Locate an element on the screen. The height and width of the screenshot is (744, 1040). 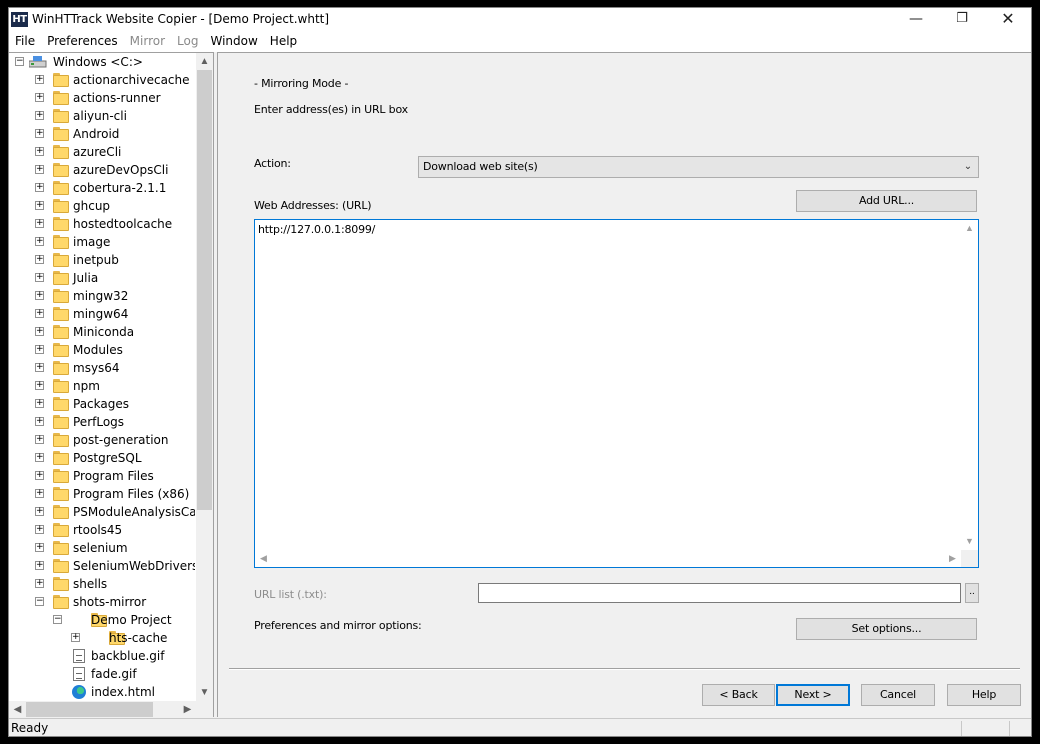
menu-preferences: Preferences is located at coordinates (82, 42).